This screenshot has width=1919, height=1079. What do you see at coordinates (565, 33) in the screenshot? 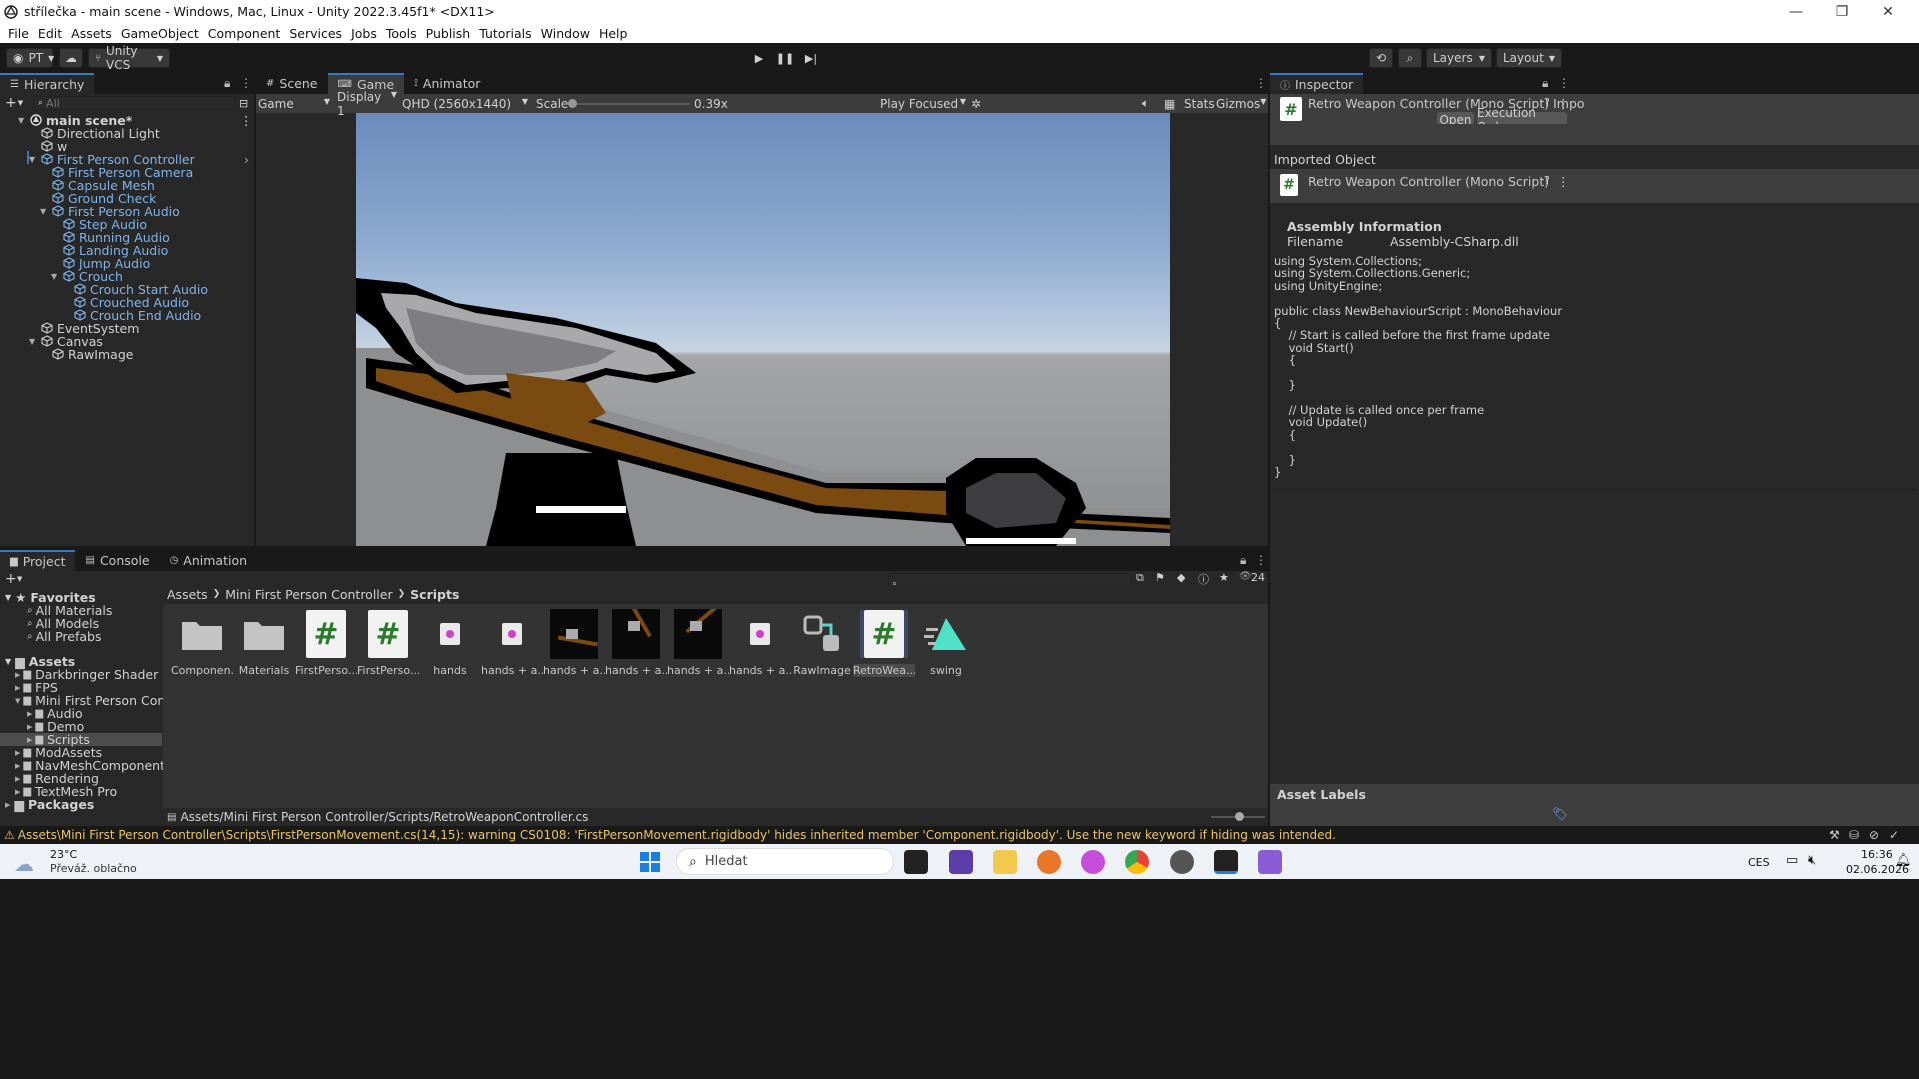
I see `menu-window: Window` at bounding box center [565, 33].